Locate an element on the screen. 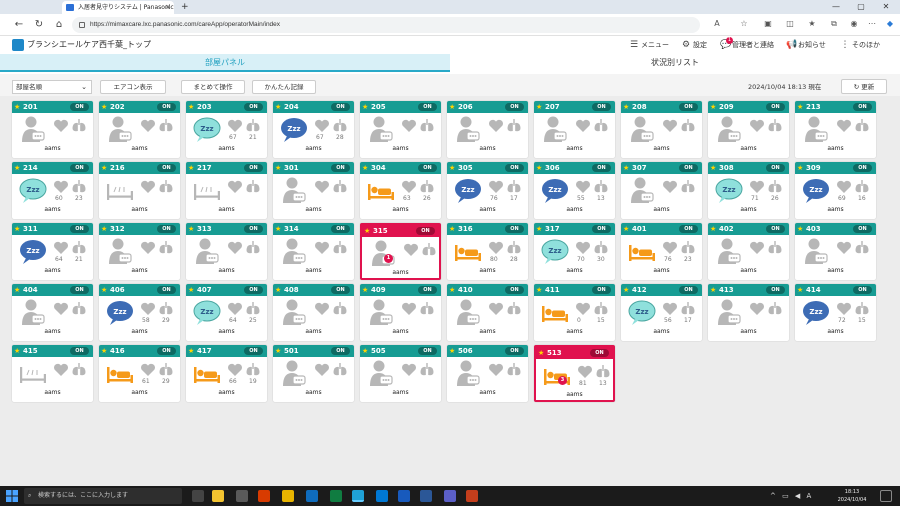 Image resolution: width=900 pixels, height=506 pixels. room-card: ★ 409 ON aams is located at coordinates (400, 312).